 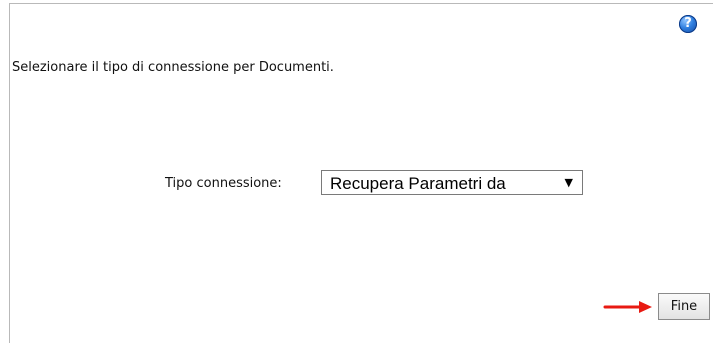 I want to click on connection-type-value: Recupera Parametri da, so click(x=418, y=183).